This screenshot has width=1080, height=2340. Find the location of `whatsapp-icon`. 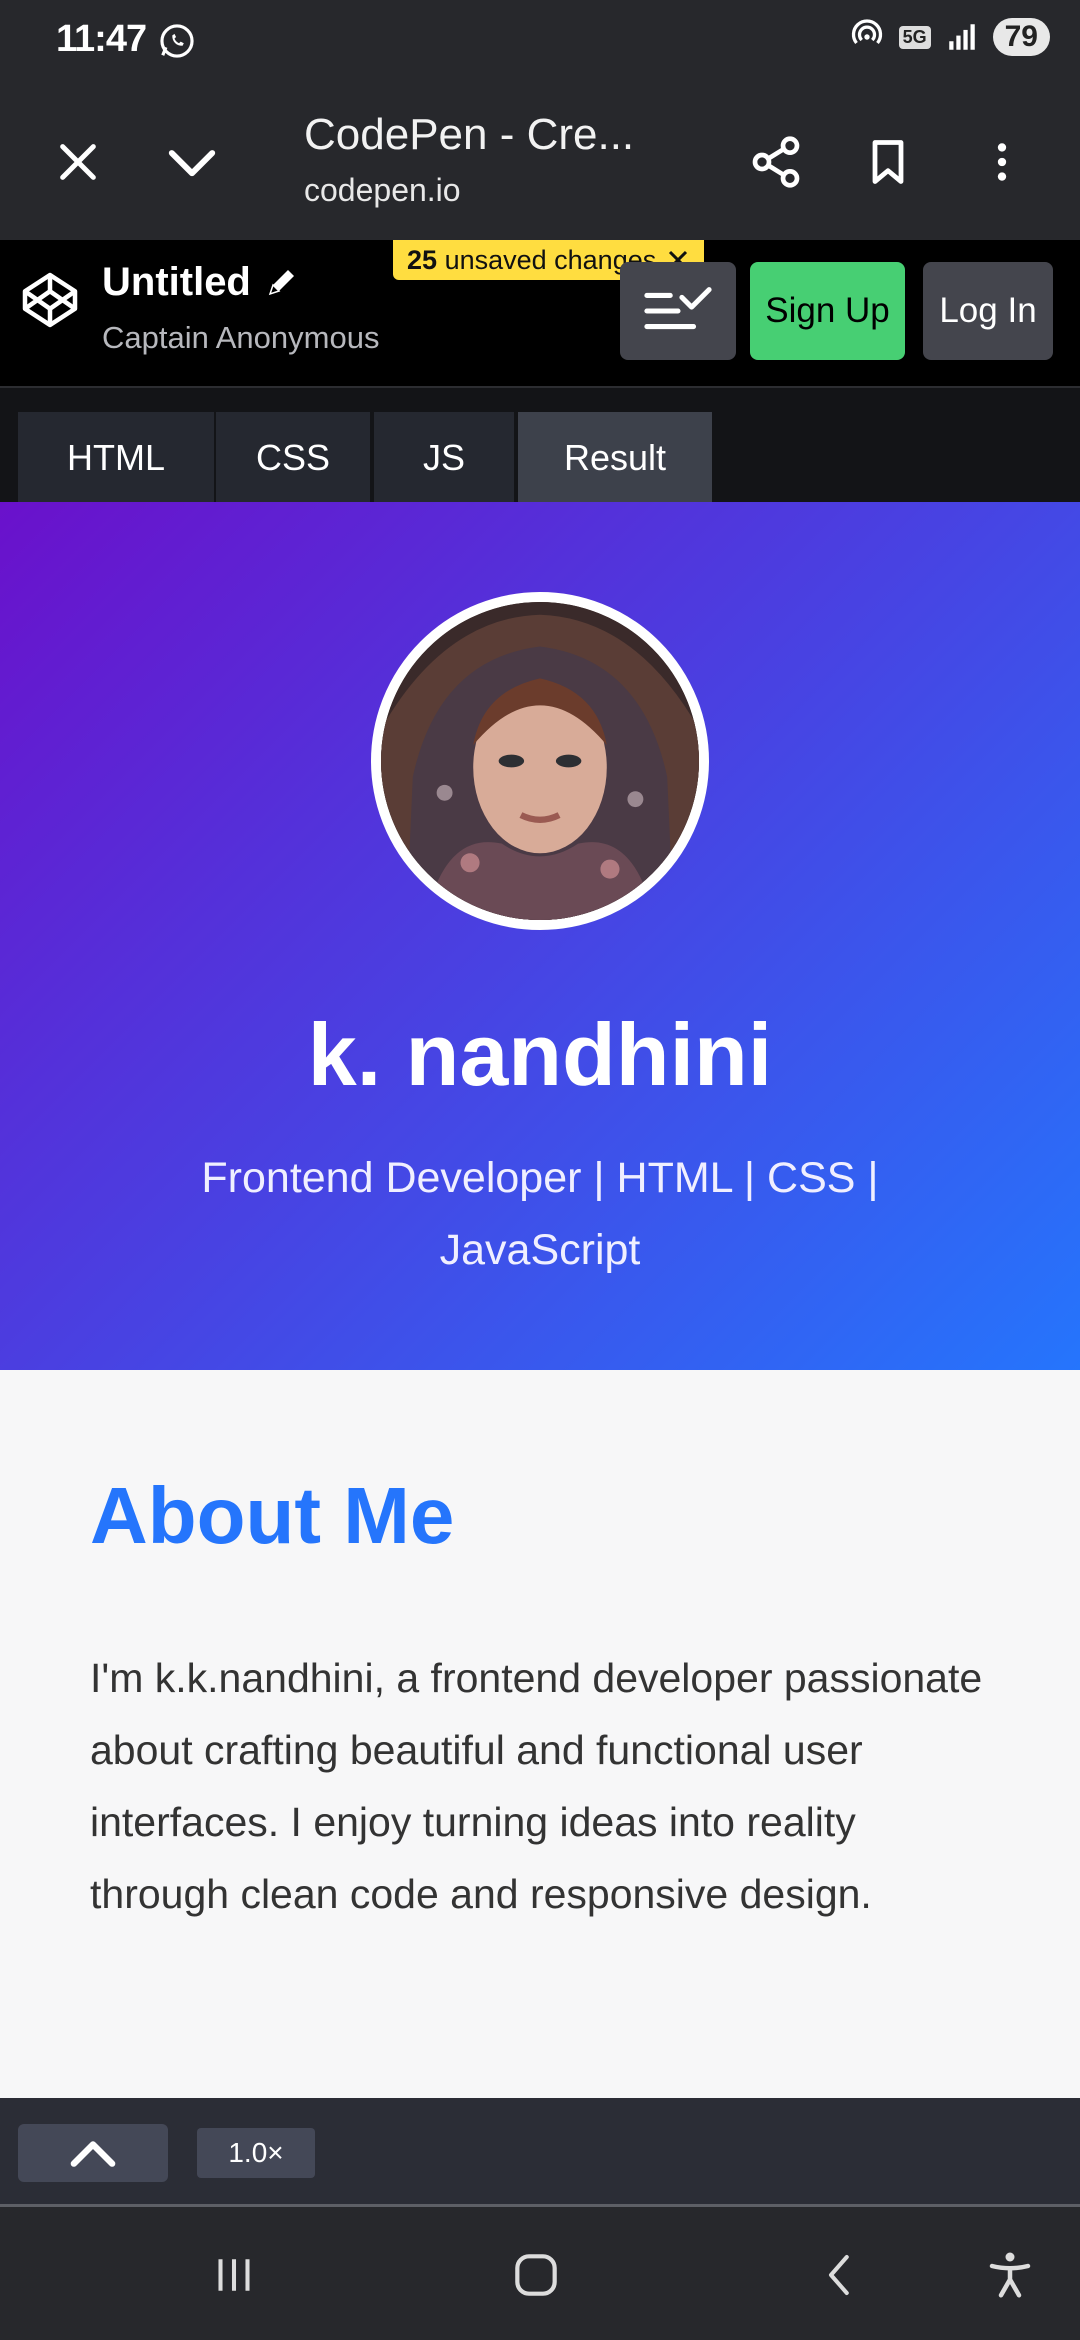

whatsapp-icon is located at coordinates (177, 41).